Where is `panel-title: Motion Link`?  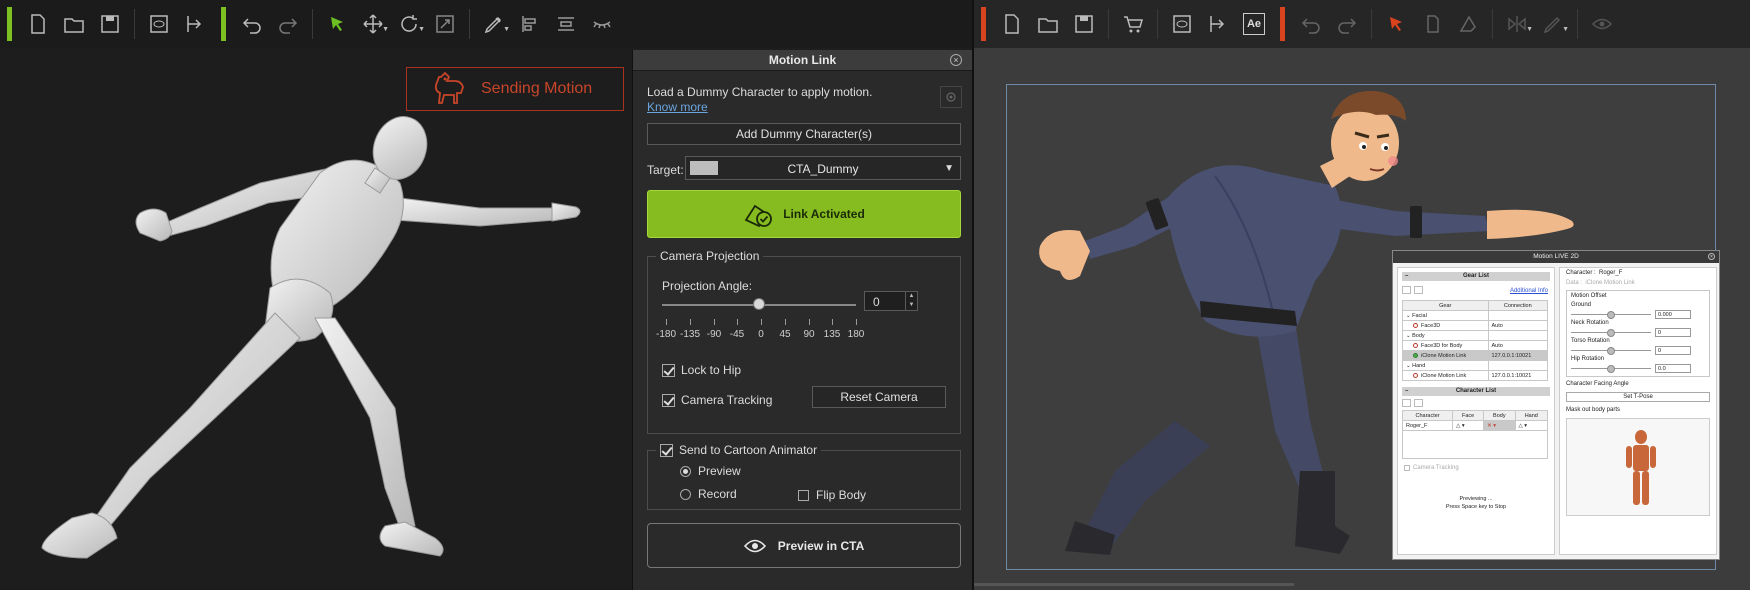
panel-title: Motion Link is located at coordinates (802, 60).